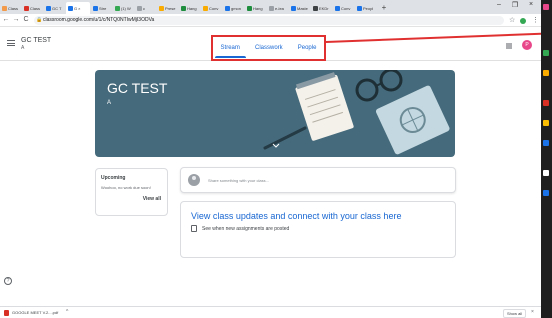 Image resolution: width=552 pixels, height=318 pixels. Describe the element at coordinates (230, 48) in the screenshot. I see `tab-stream: Stream` at that location.